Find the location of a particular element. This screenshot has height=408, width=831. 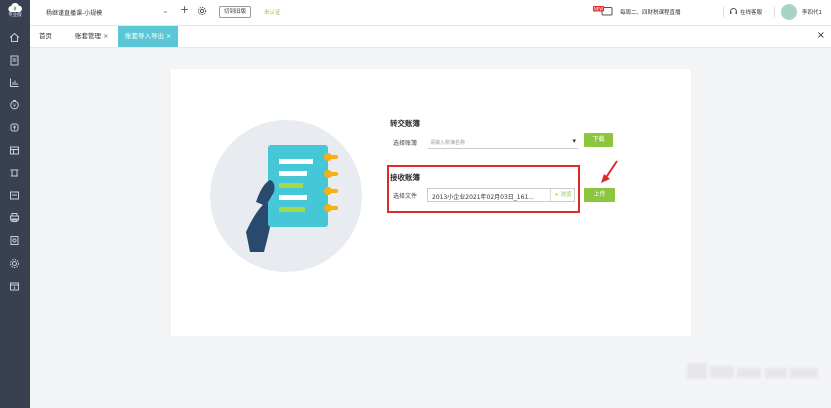

tab-label: 首页 is located at coordinates (45, 36).